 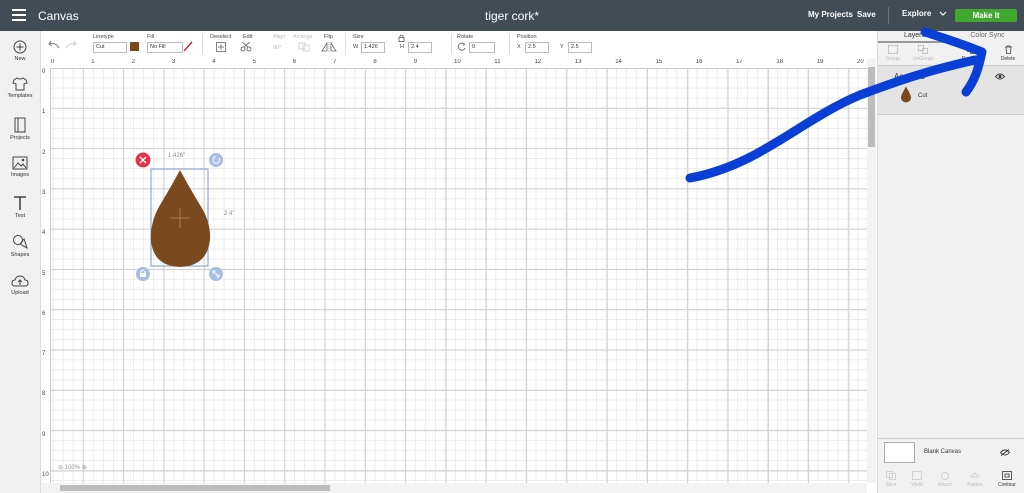 I want to click on group-button: Group, so click(x=893, y=53).